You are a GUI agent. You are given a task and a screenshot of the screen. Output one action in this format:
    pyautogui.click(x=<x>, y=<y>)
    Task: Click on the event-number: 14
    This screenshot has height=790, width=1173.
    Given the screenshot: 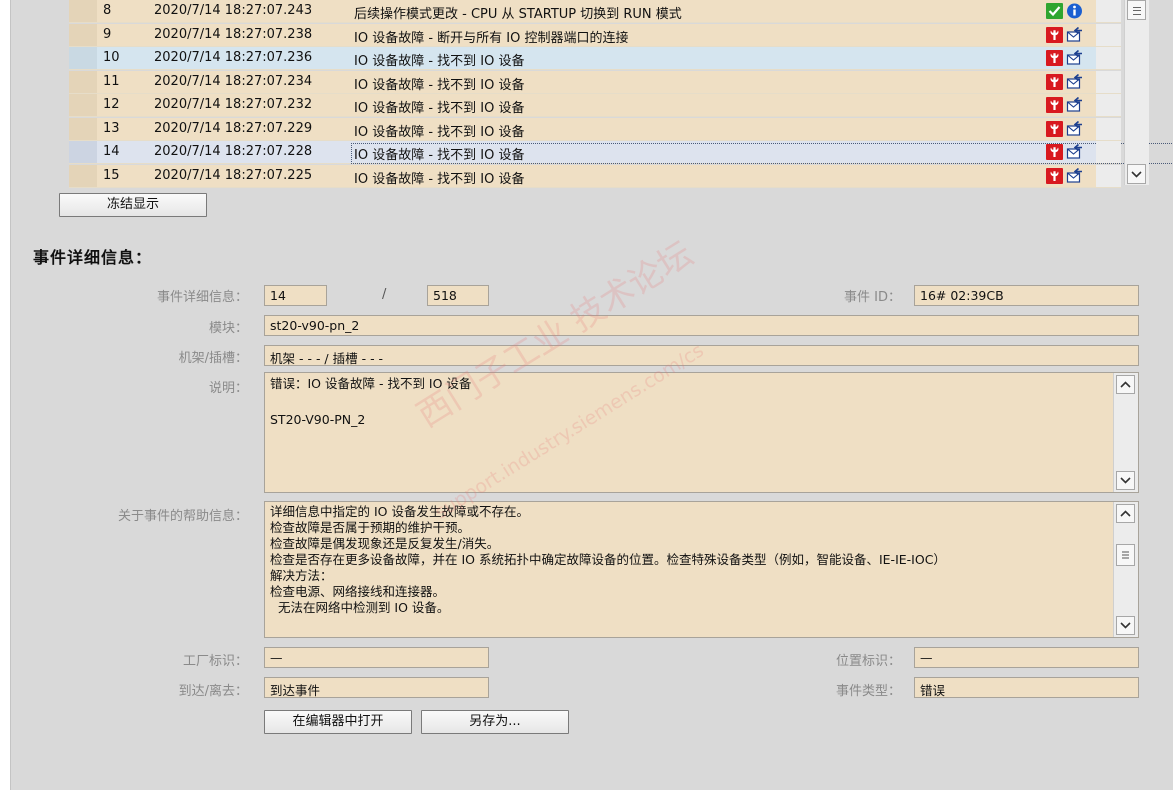 What is the action you would take?
    pyautogui.click(x=111, y=151)
    